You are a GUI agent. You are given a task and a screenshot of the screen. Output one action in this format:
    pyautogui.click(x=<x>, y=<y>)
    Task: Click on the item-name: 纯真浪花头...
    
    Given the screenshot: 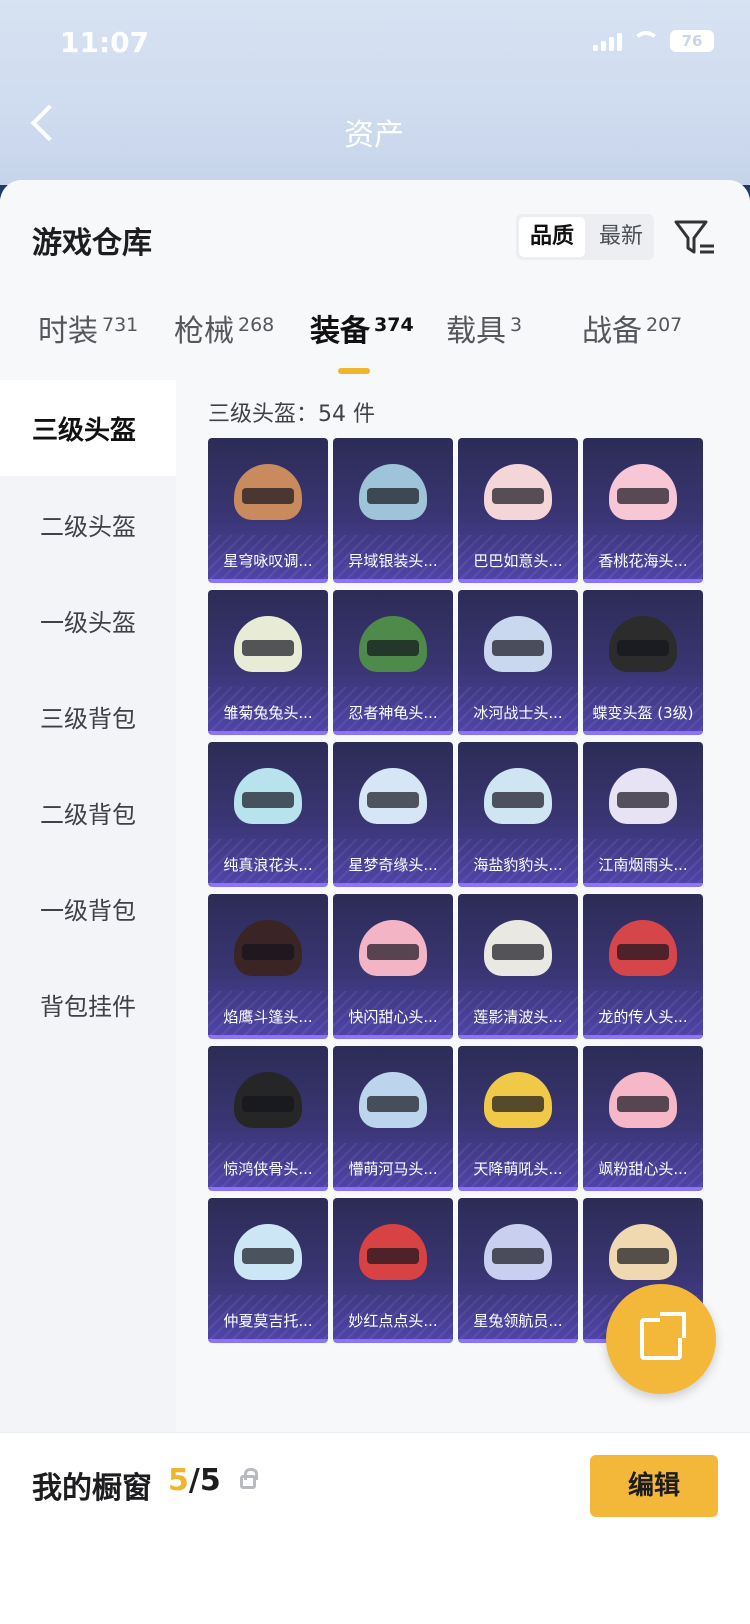 What is the action you would take?
    pyautogui.click(x=268, y=865)
    